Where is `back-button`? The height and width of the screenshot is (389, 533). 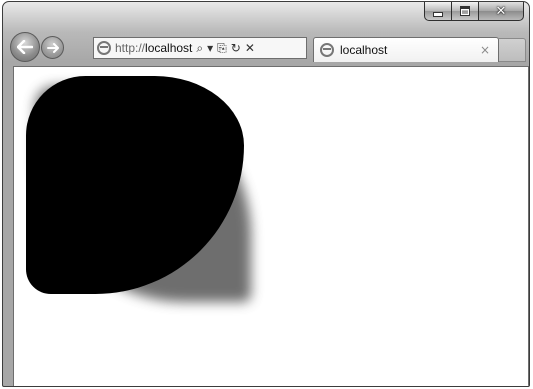
back-button is located at coordinates (25, 47).